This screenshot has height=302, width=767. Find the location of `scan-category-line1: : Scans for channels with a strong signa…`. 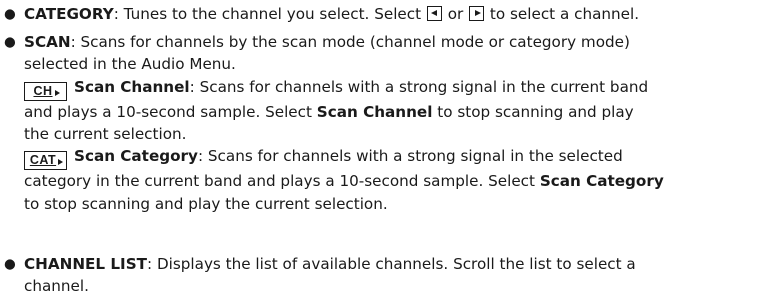

scan-category-line1: : Scans for channels with a strong signa… is located at coordinates (410, 156).